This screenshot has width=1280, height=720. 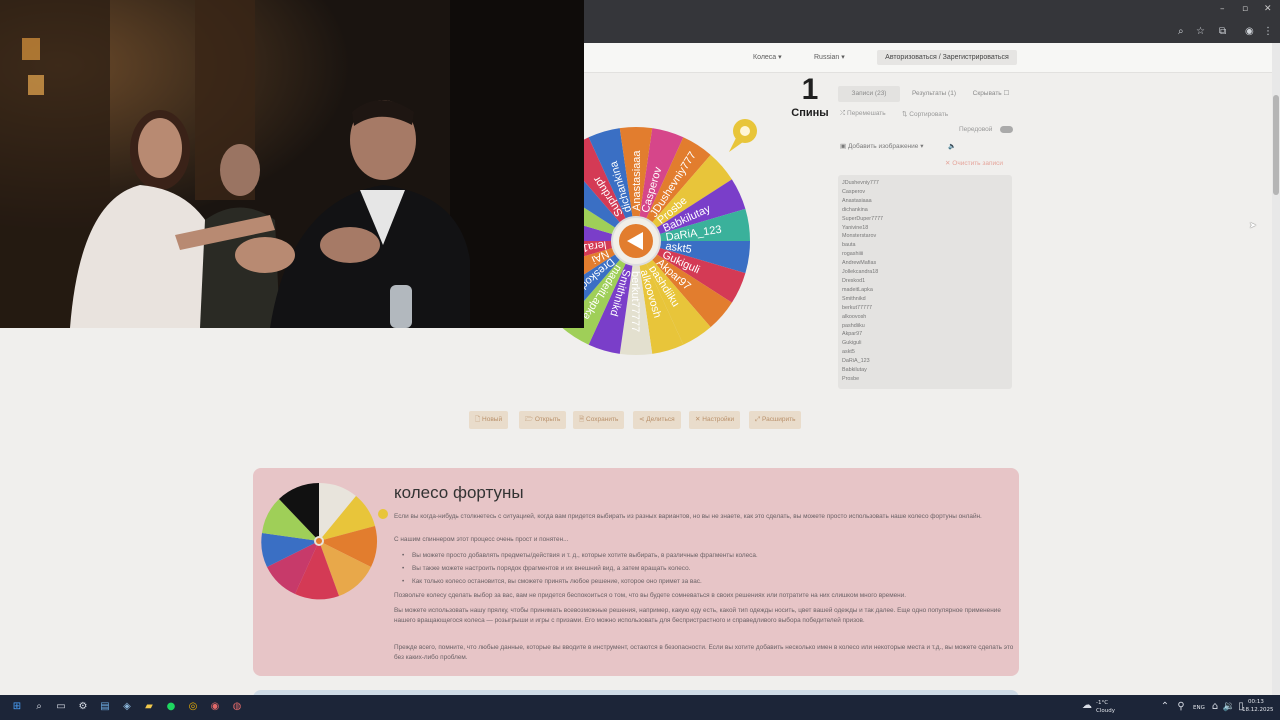 I want to click on spin-counter-label: Спины, so click(x=810, y=113).